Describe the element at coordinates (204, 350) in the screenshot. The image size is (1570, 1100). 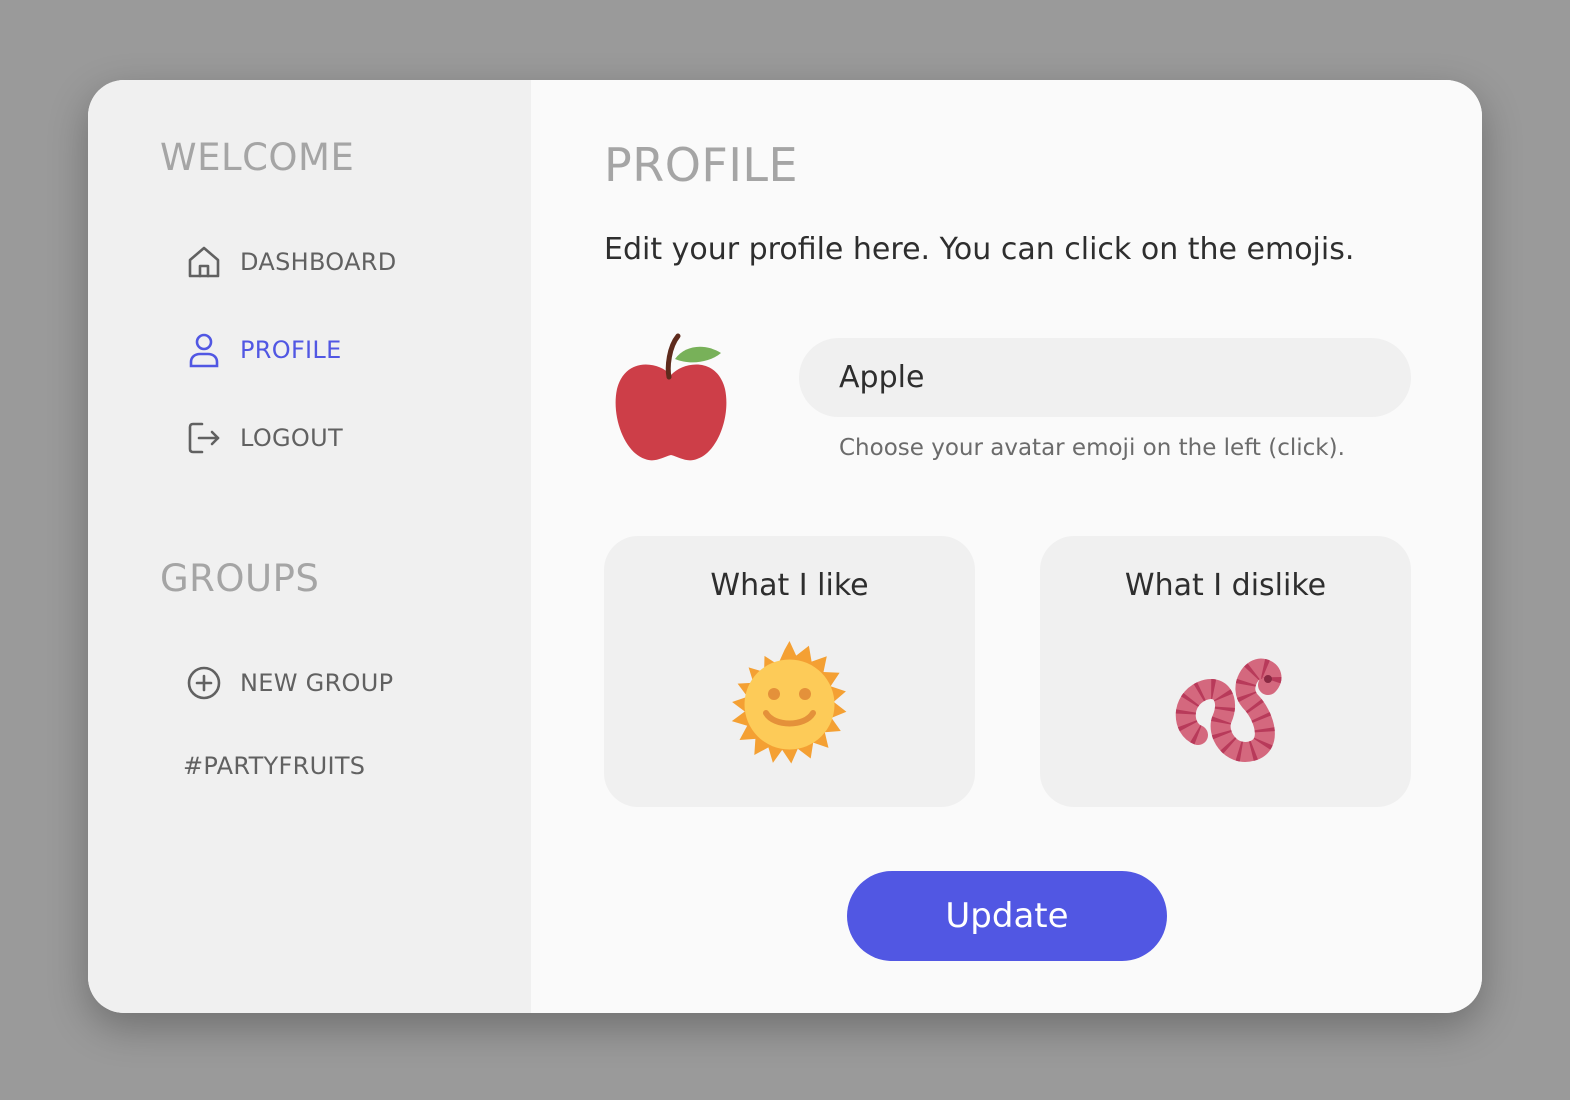
I see `user-icon` at that location.